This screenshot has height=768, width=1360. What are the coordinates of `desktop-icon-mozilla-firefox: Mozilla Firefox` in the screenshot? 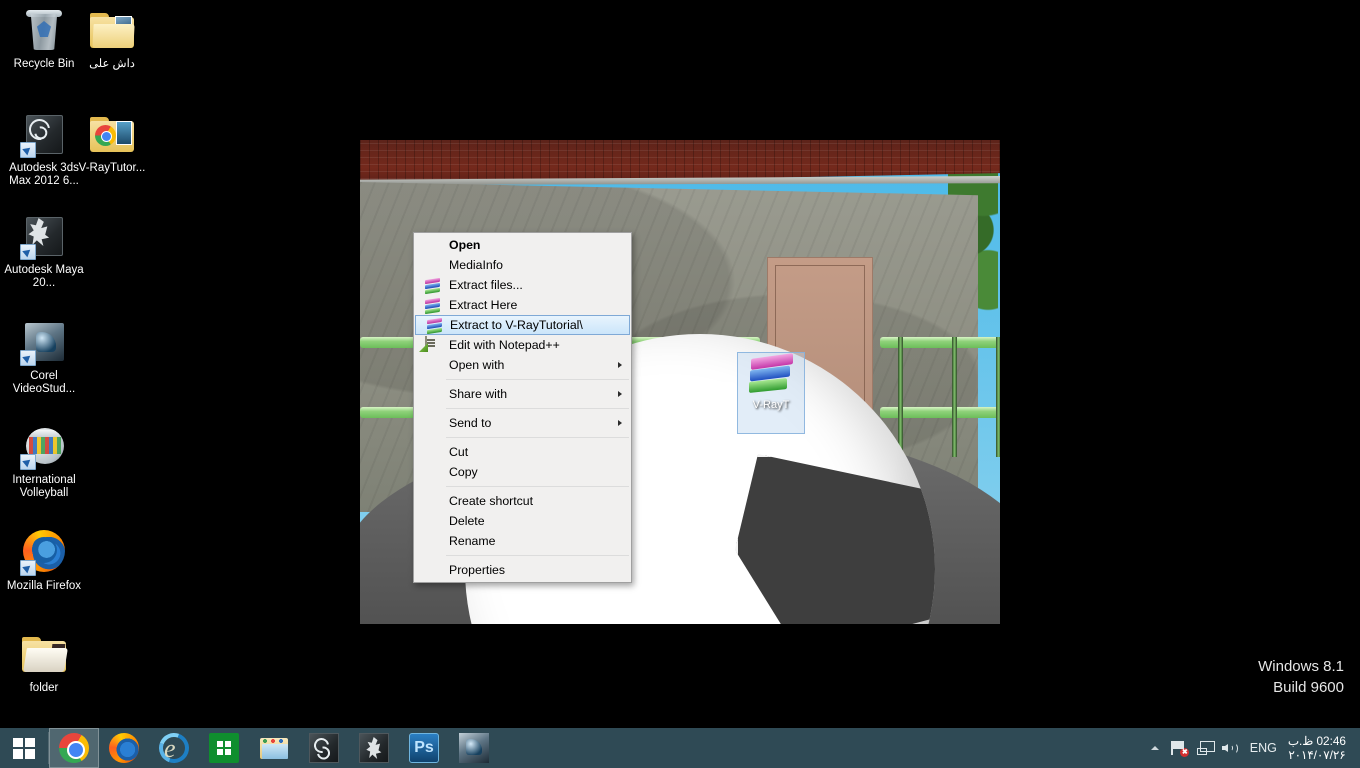 It's located at (44, 560).